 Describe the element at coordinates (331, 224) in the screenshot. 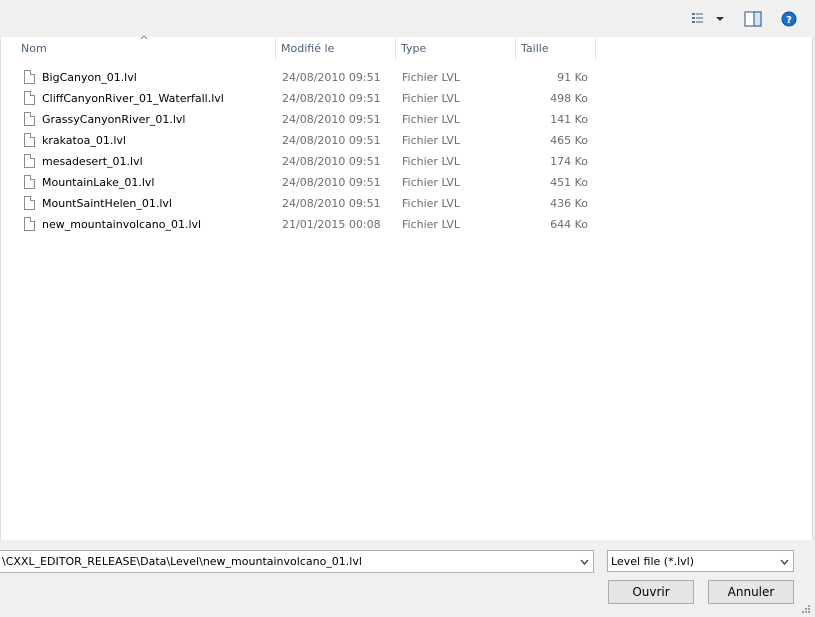

I see `file-modified: 21/01/2015 00:08` at that location.